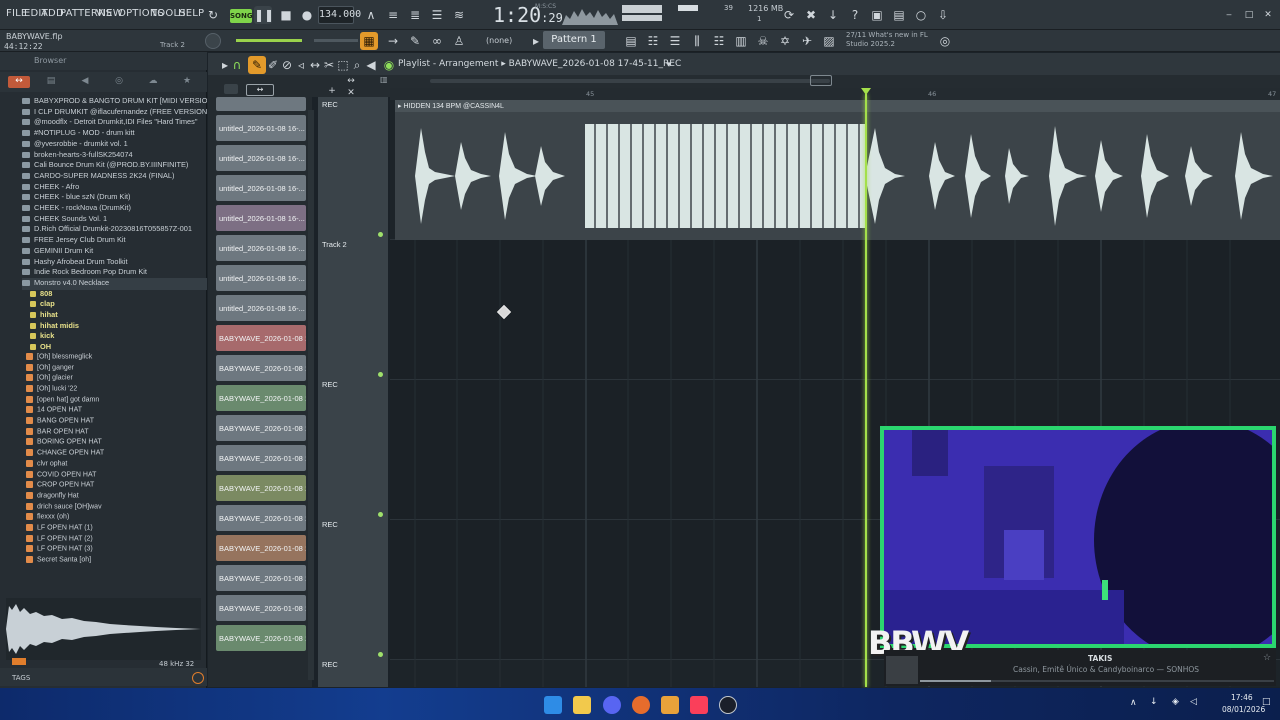 The height and width of the screenshot is (720, 1280). I want to click on browser-tab-favorites: ★, so click(187, 82).